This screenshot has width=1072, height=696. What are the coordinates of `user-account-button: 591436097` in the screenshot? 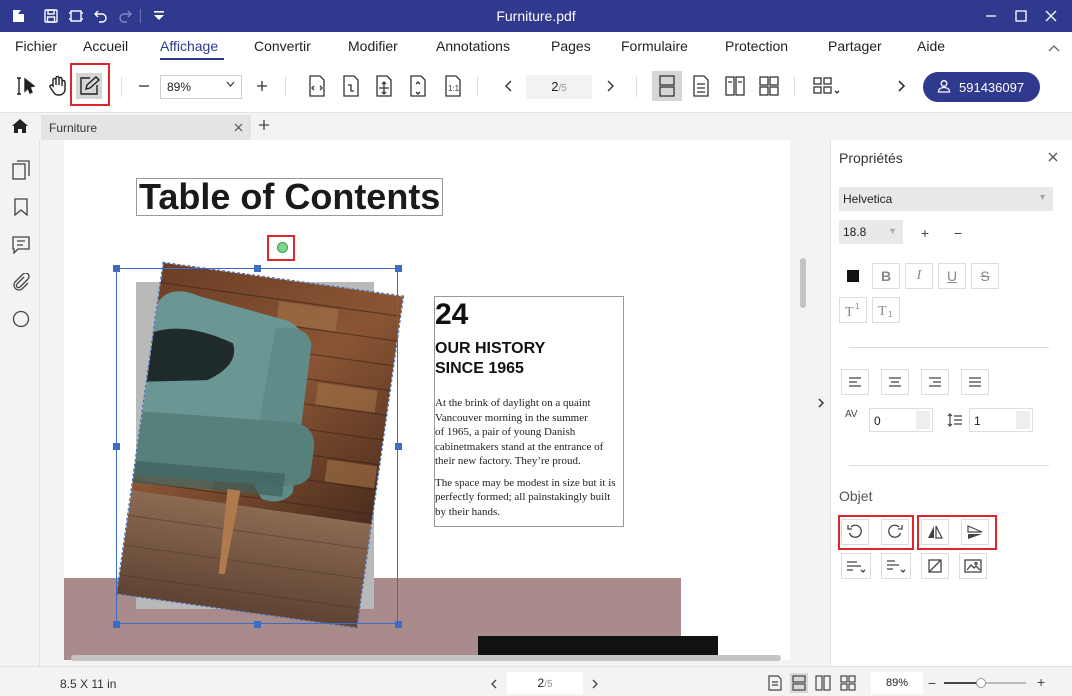 It's located at (981, 87).